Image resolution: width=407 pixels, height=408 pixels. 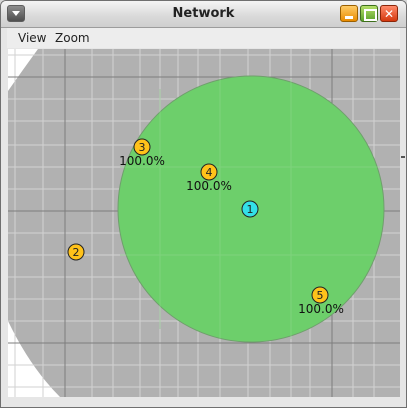 What do you see at coordinates (142, 147) in the screenshot?
I see `node-3-id: 3` at bounding box center [142, 147].